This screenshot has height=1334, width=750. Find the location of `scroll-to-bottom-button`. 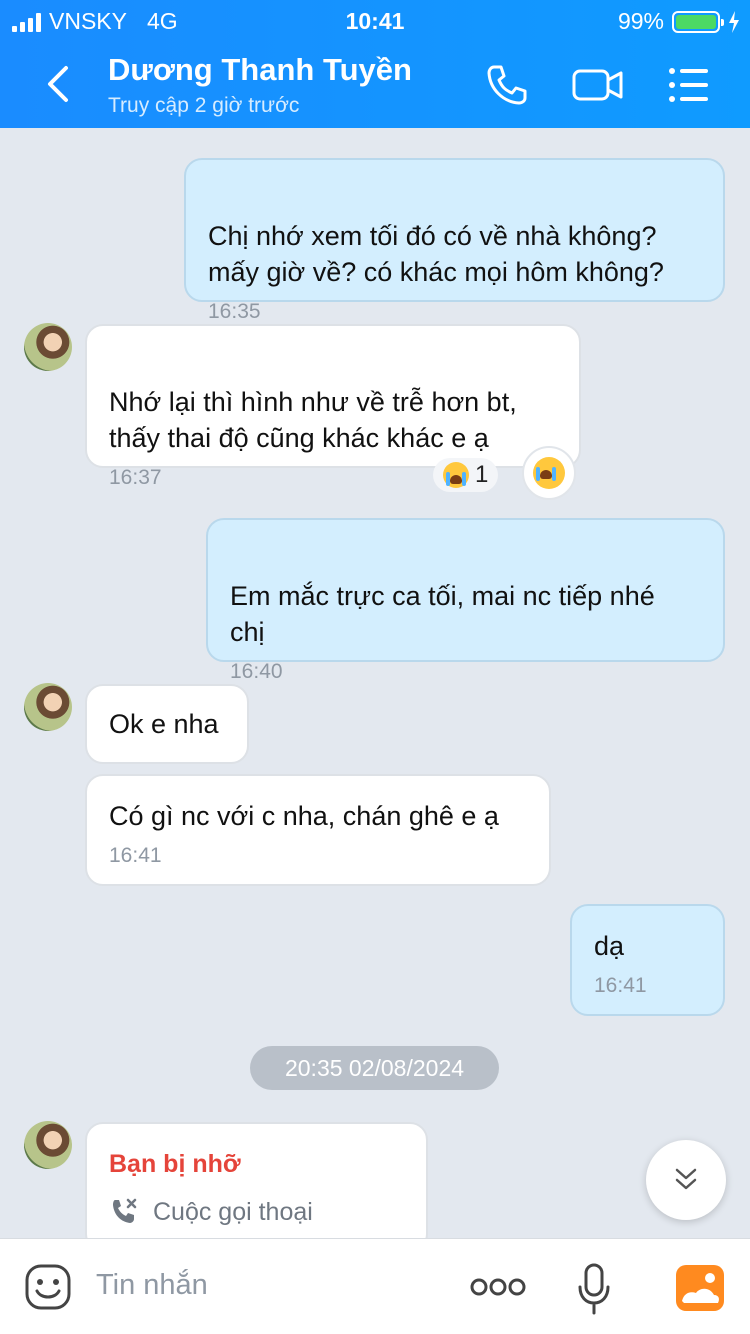

scroll-to-bottom-button is located at coordinates (686, 1180).